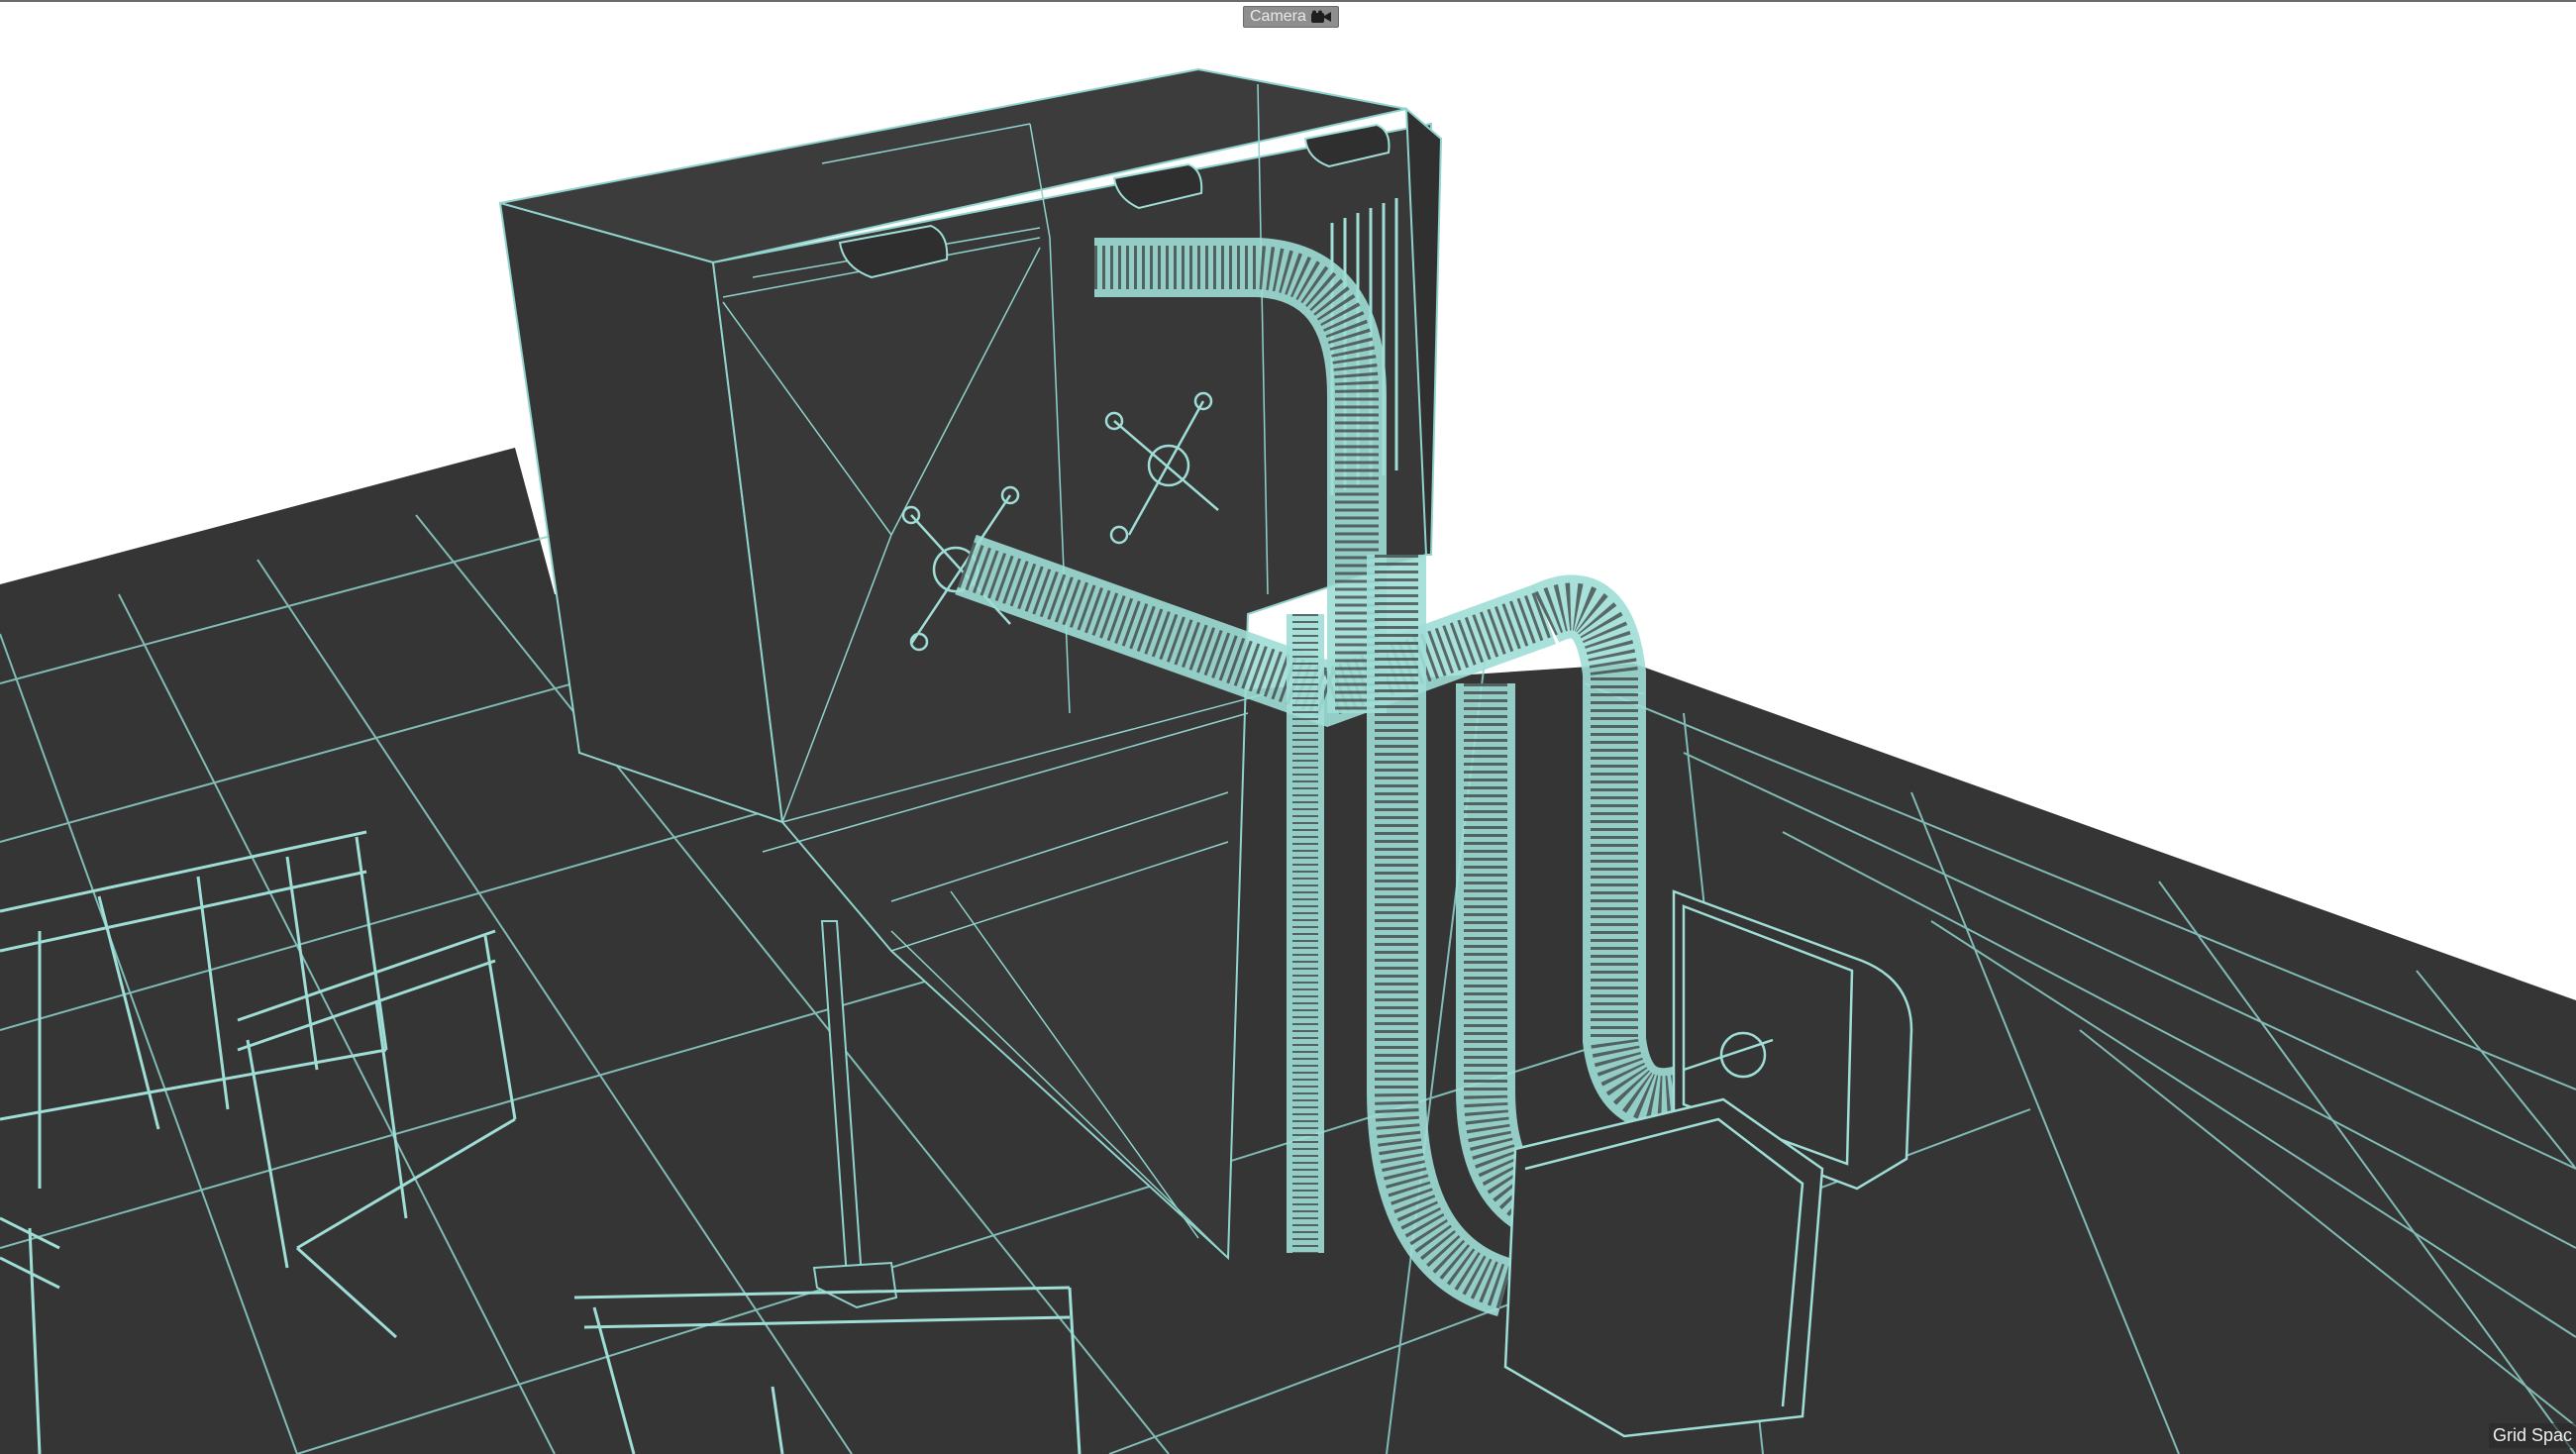 The image size is (2576, 1454). I want to click on camera-indicator: Camera, so click(1291, 17).